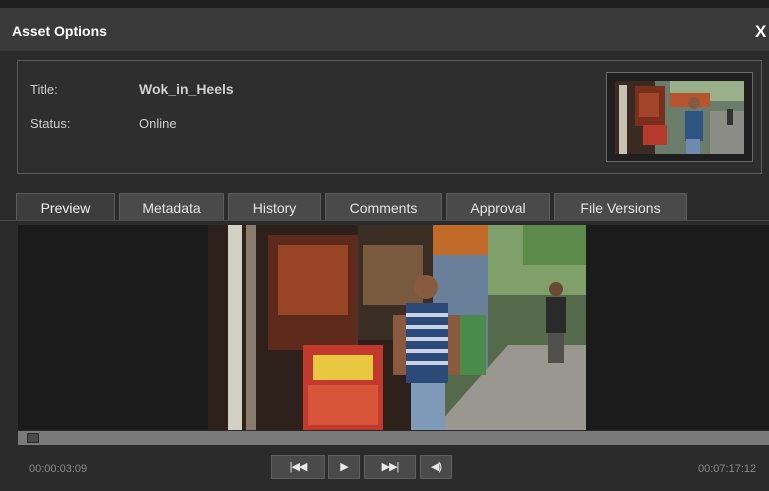 Image resolution: width=769 pixels, height=491 pixels. I want to click on current-time: 00:00:03:09, so click(58, 469).